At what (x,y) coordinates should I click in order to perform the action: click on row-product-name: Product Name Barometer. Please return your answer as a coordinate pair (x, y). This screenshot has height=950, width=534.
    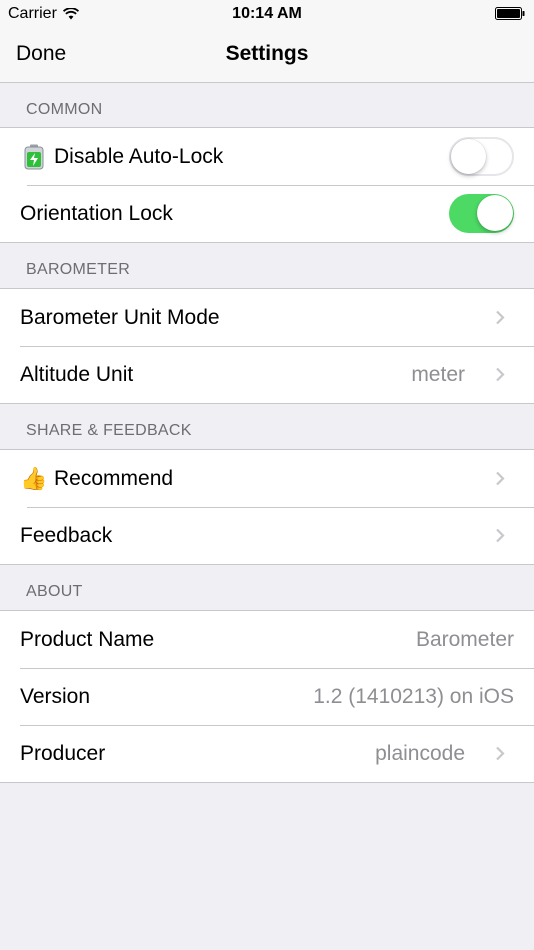
    Looking at the image, I should click on (267, 639).